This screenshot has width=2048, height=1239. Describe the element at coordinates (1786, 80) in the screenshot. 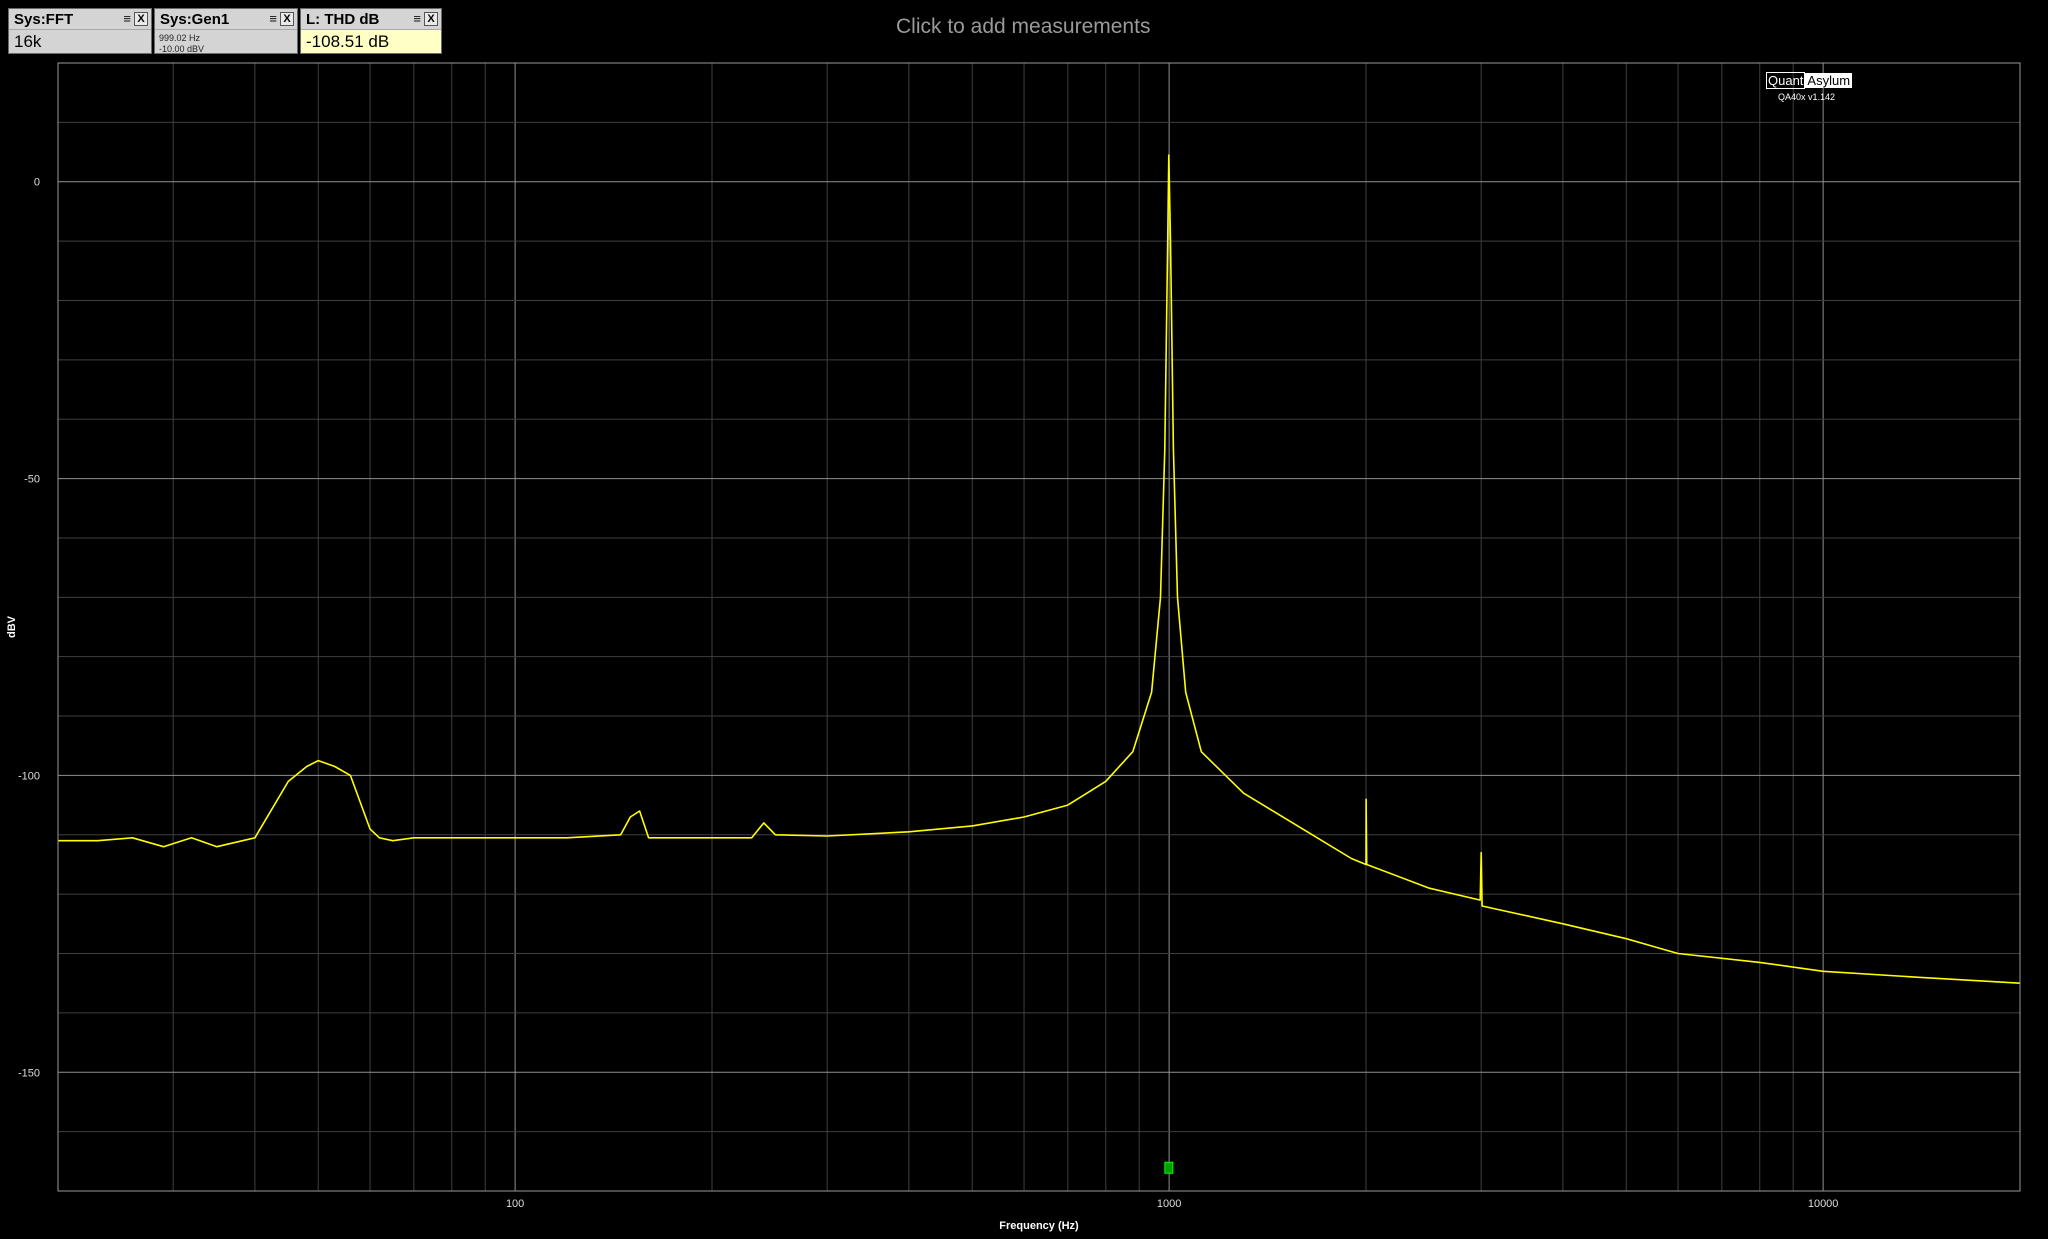

I see `logo-part-quant: Quant` at that location.